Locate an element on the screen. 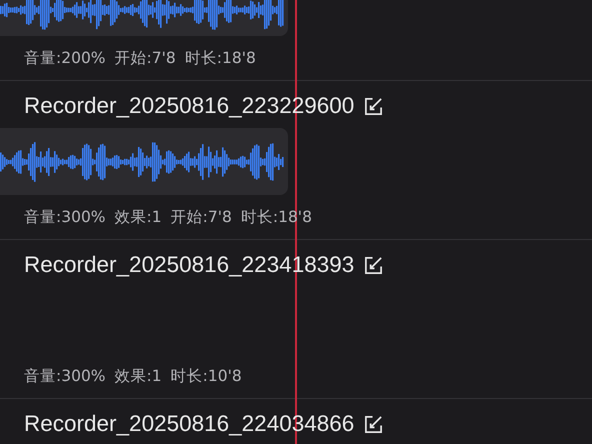  playhead-line is located at coordinates (296, 222).